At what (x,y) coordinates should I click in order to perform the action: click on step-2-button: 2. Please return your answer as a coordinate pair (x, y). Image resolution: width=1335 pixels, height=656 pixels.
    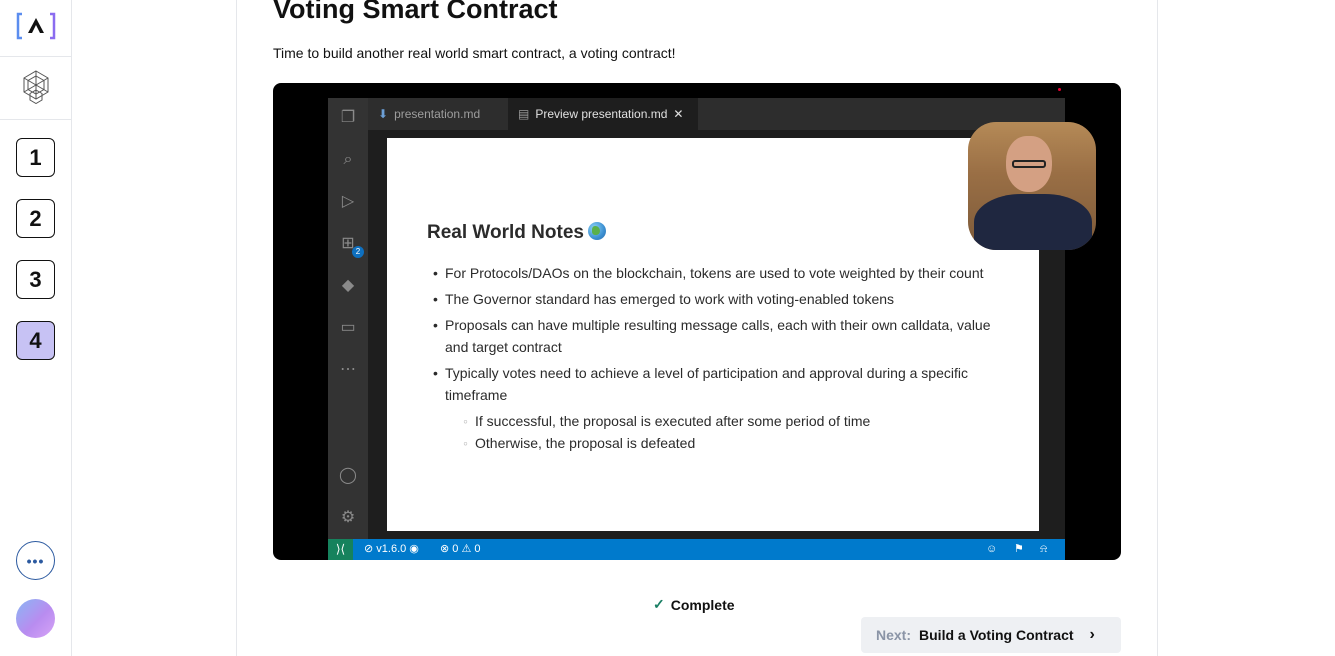
    Looking at the image, I should click on (35, 218).